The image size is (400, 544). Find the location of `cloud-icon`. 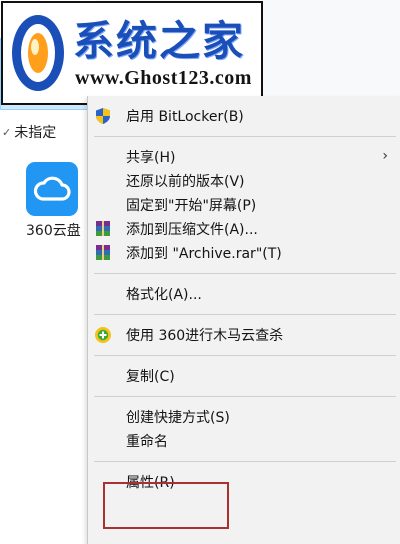

cloud-icon is located at coordinates (52, 189).